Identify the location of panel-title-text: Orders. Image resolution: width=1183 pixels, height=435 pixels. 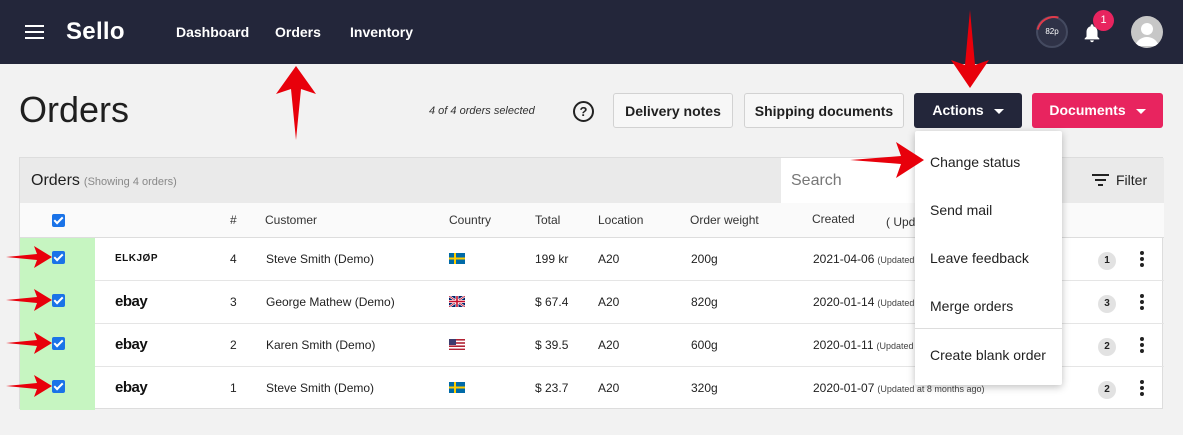
(55, 180).